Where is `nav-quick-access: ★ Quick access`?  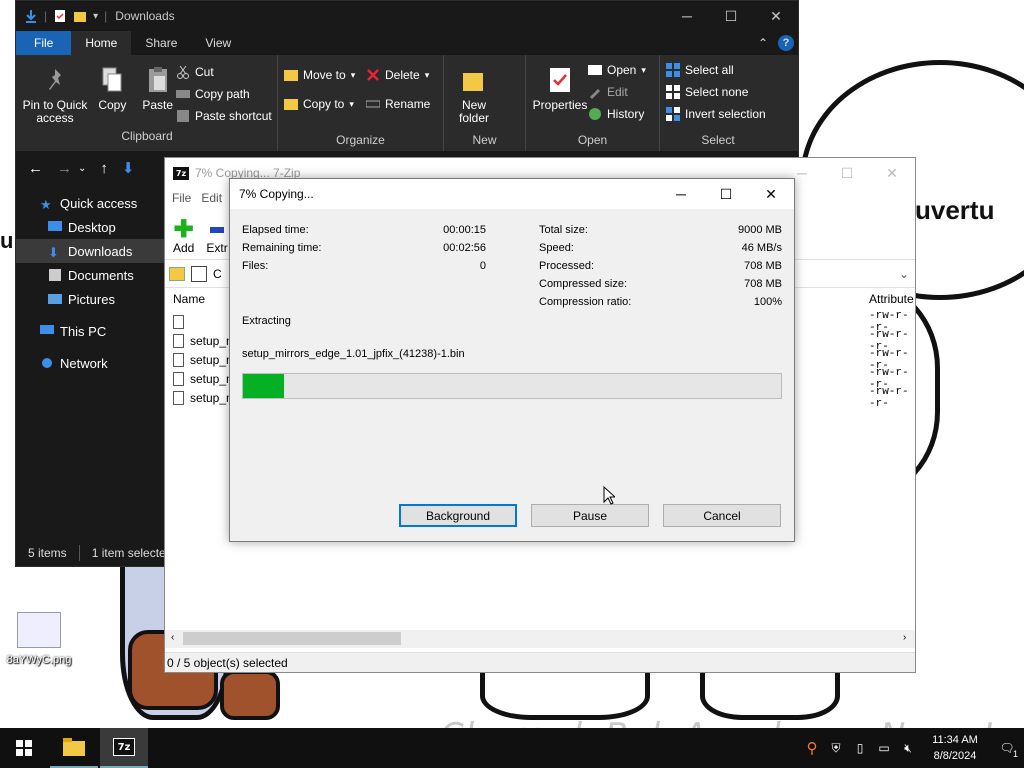 nav-quick-access: ★ Quick access is located at coordinates (91, 203).